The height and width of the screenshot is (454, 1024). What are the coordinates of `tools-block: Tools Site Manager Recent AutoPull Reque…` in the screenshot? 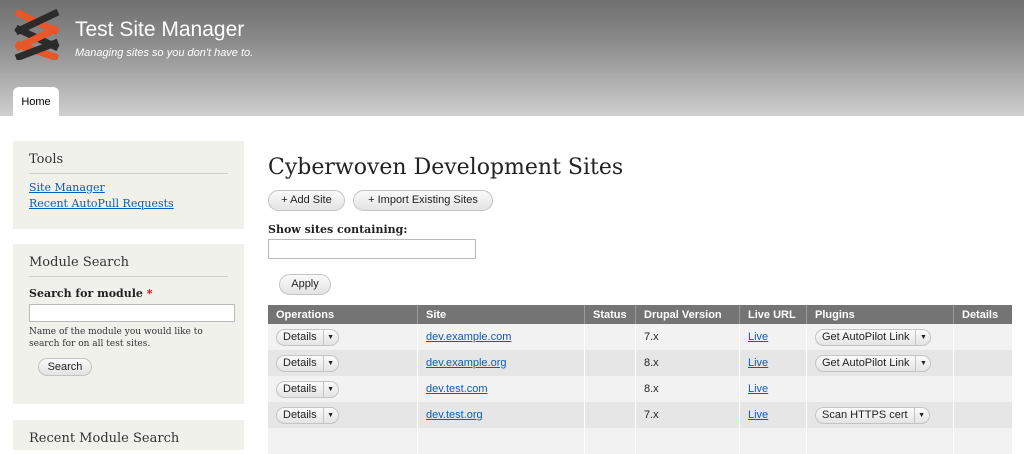 It's located at (128, 185).